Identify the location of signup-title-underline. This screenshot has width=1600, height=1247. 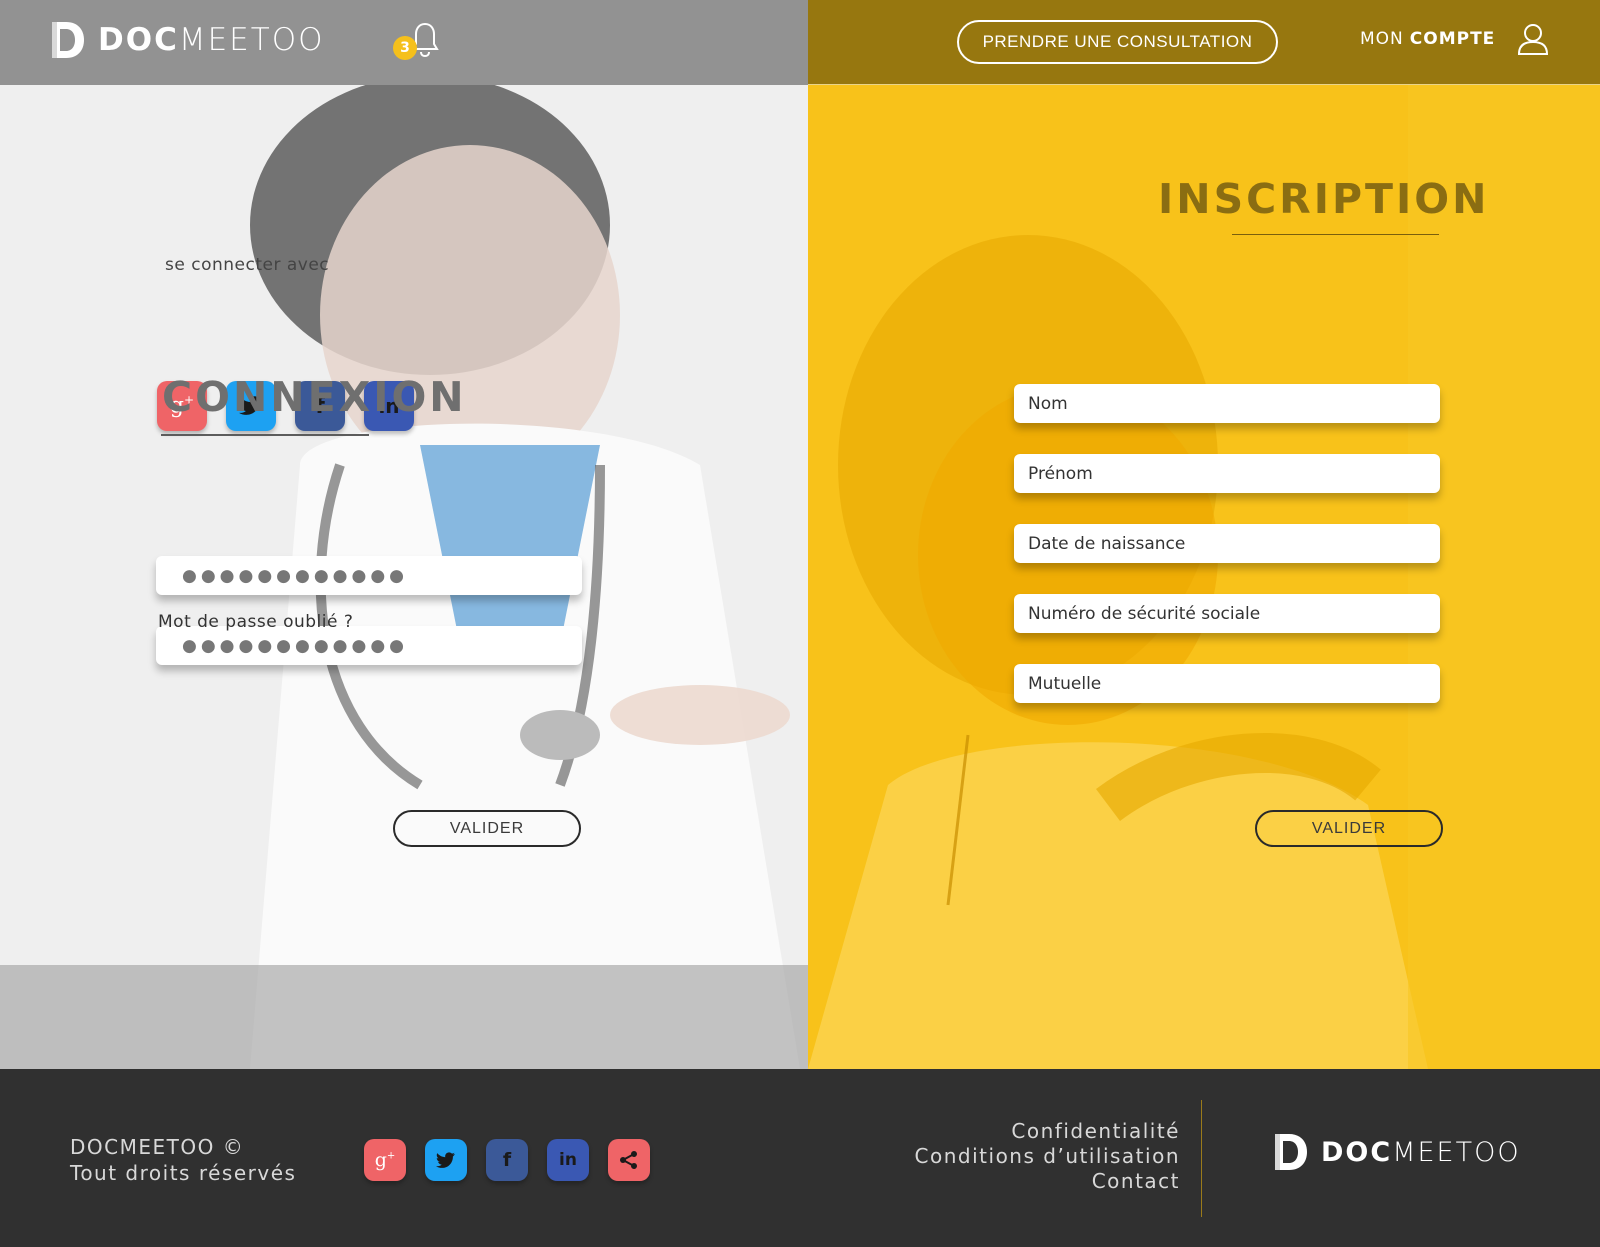
(1335, 234).